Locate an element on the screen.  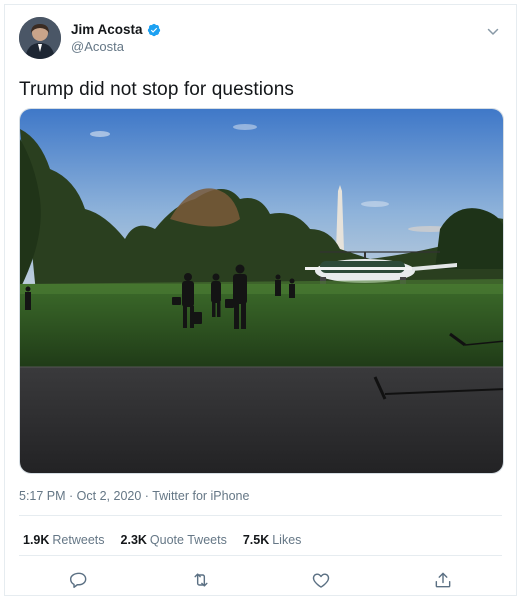
stat-quote-tweets: 2.3K Quote Tweets is located at coordinates (174, 540).